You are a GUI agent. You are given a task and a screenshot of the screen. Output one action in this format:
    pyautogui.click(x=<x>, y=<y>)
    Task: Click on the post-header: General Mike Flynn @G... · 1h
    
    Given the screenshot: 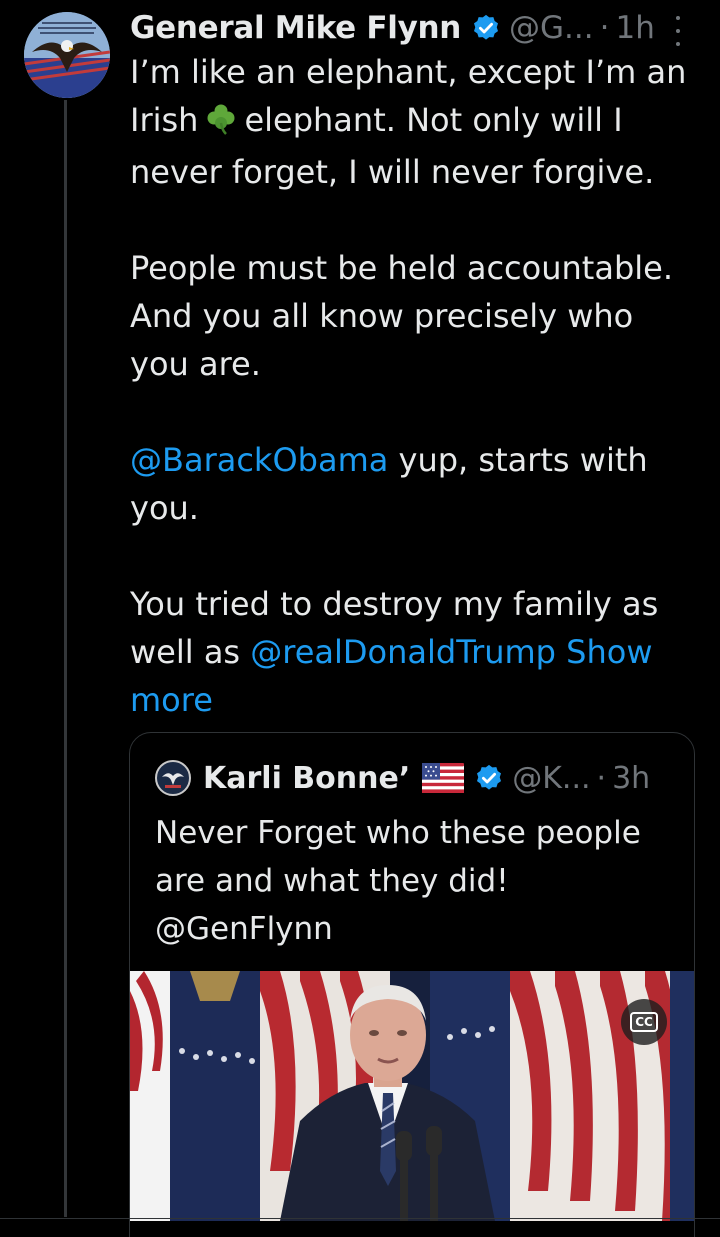 What is the action you would take?
    pyautogui.click(x=410, y=28)
    